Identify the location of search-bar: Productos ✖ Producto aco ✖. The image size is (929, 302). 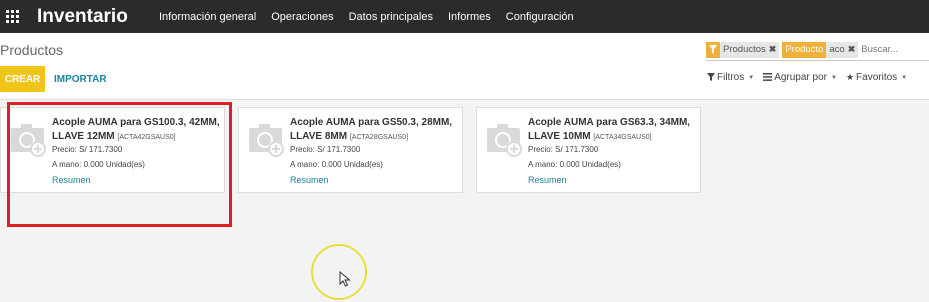
(817, 50).